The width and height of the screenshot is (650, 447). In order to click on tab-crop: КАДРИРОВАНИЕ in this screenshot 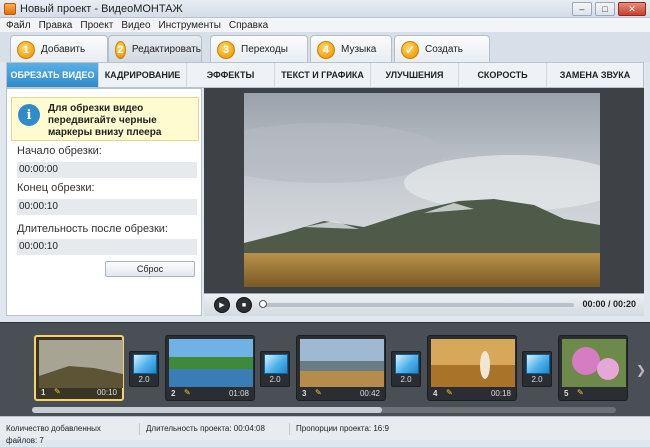, I will do `click(143, 75)`.